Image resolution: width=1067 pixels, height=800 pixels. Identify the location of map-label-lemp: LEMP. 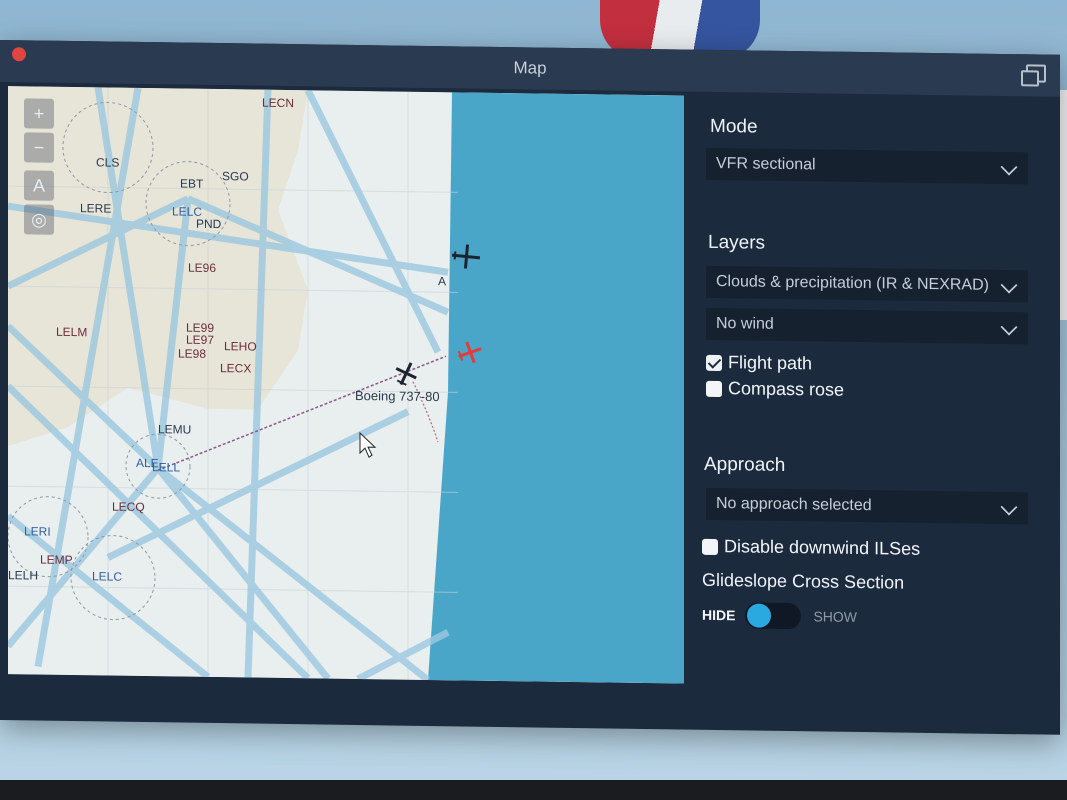
(56, 560).